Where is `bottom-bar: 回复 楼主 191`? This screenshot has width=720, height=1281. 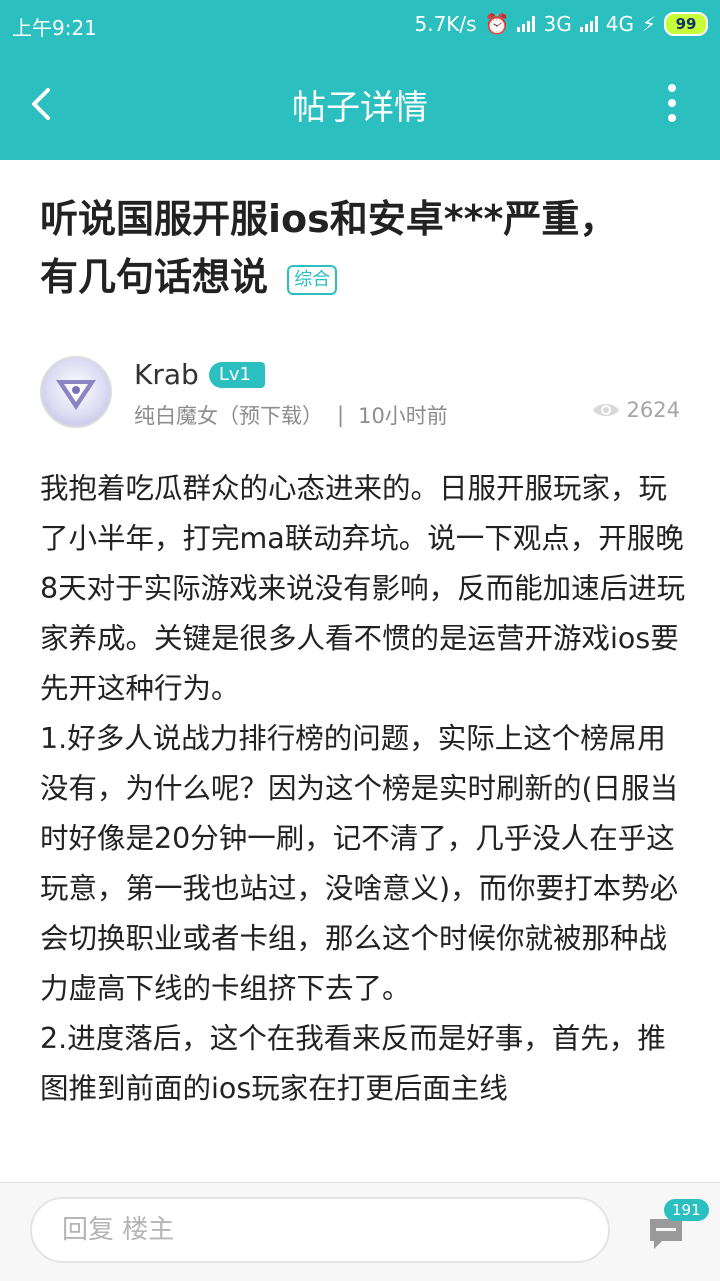
bottom-bar: 回复 楼主 191 is located at coordinates (360, 1231).